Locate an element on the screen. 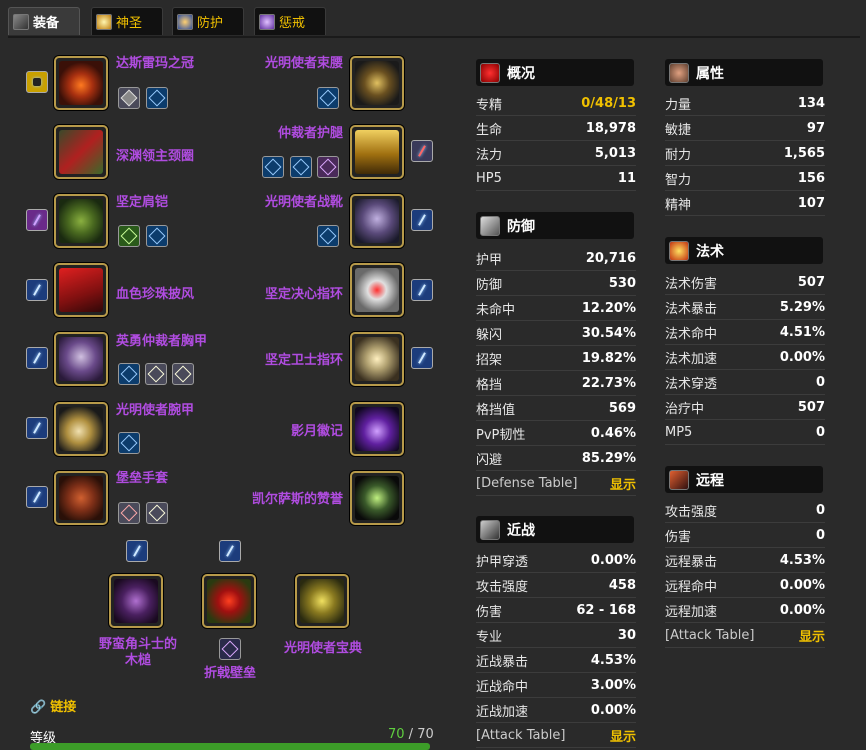  neck-item-name: 深渊领主颈圈 is located at coordinates (155, 154).